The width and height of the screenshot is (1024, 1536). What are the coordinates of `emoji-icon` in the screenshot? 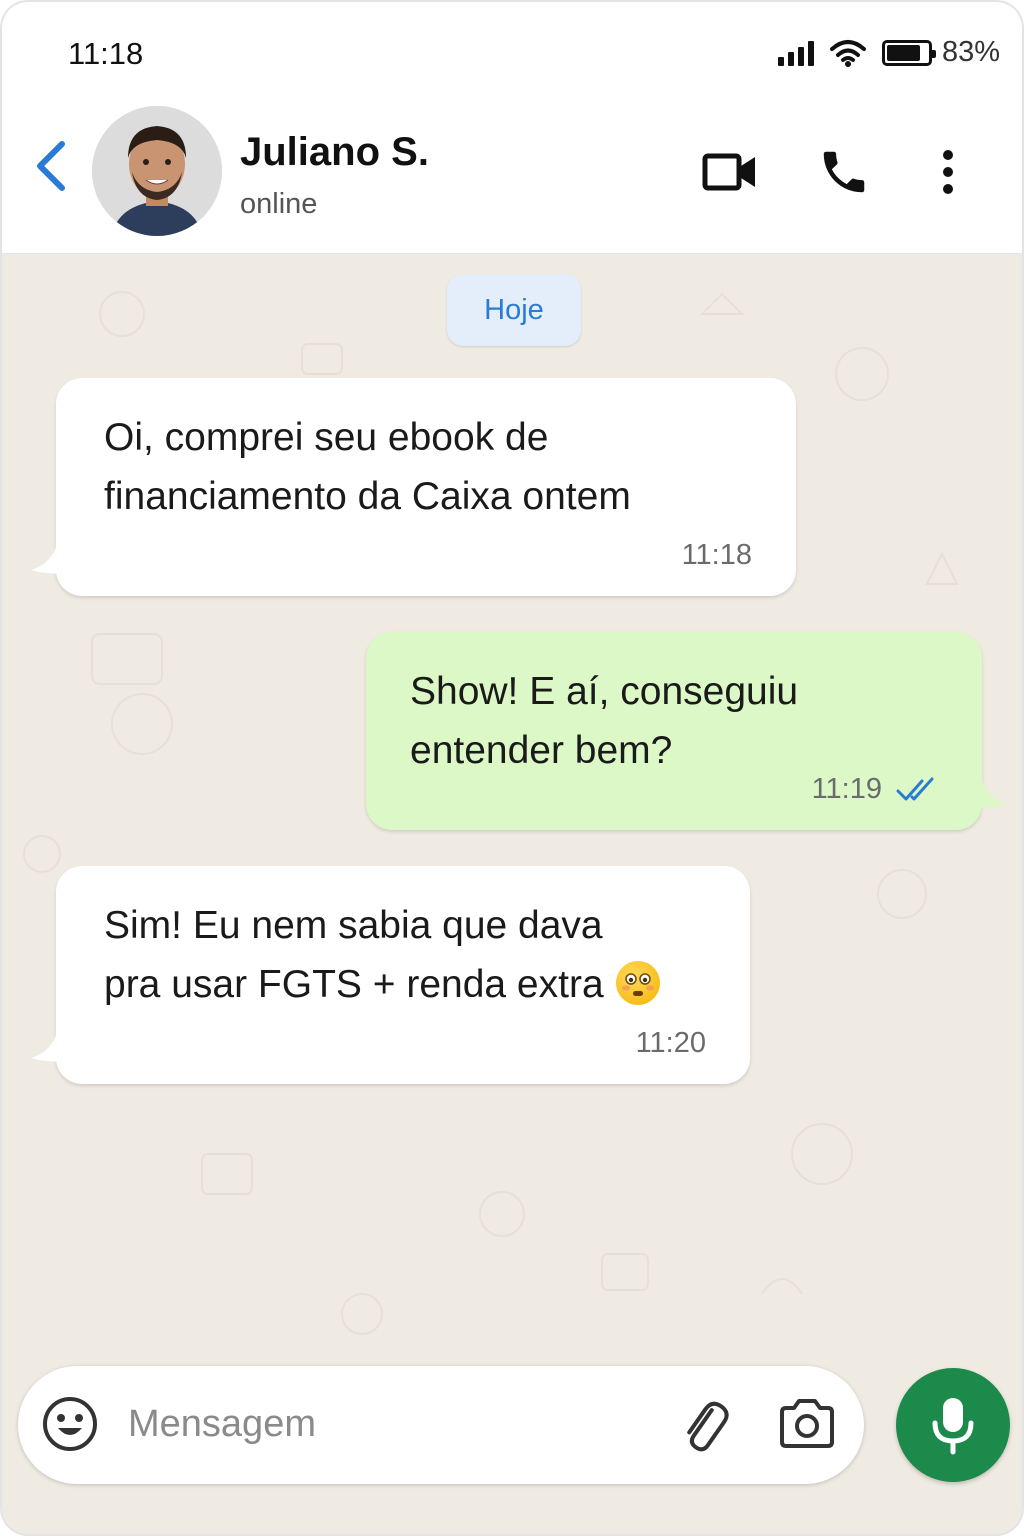 It's located at (70, 1424).